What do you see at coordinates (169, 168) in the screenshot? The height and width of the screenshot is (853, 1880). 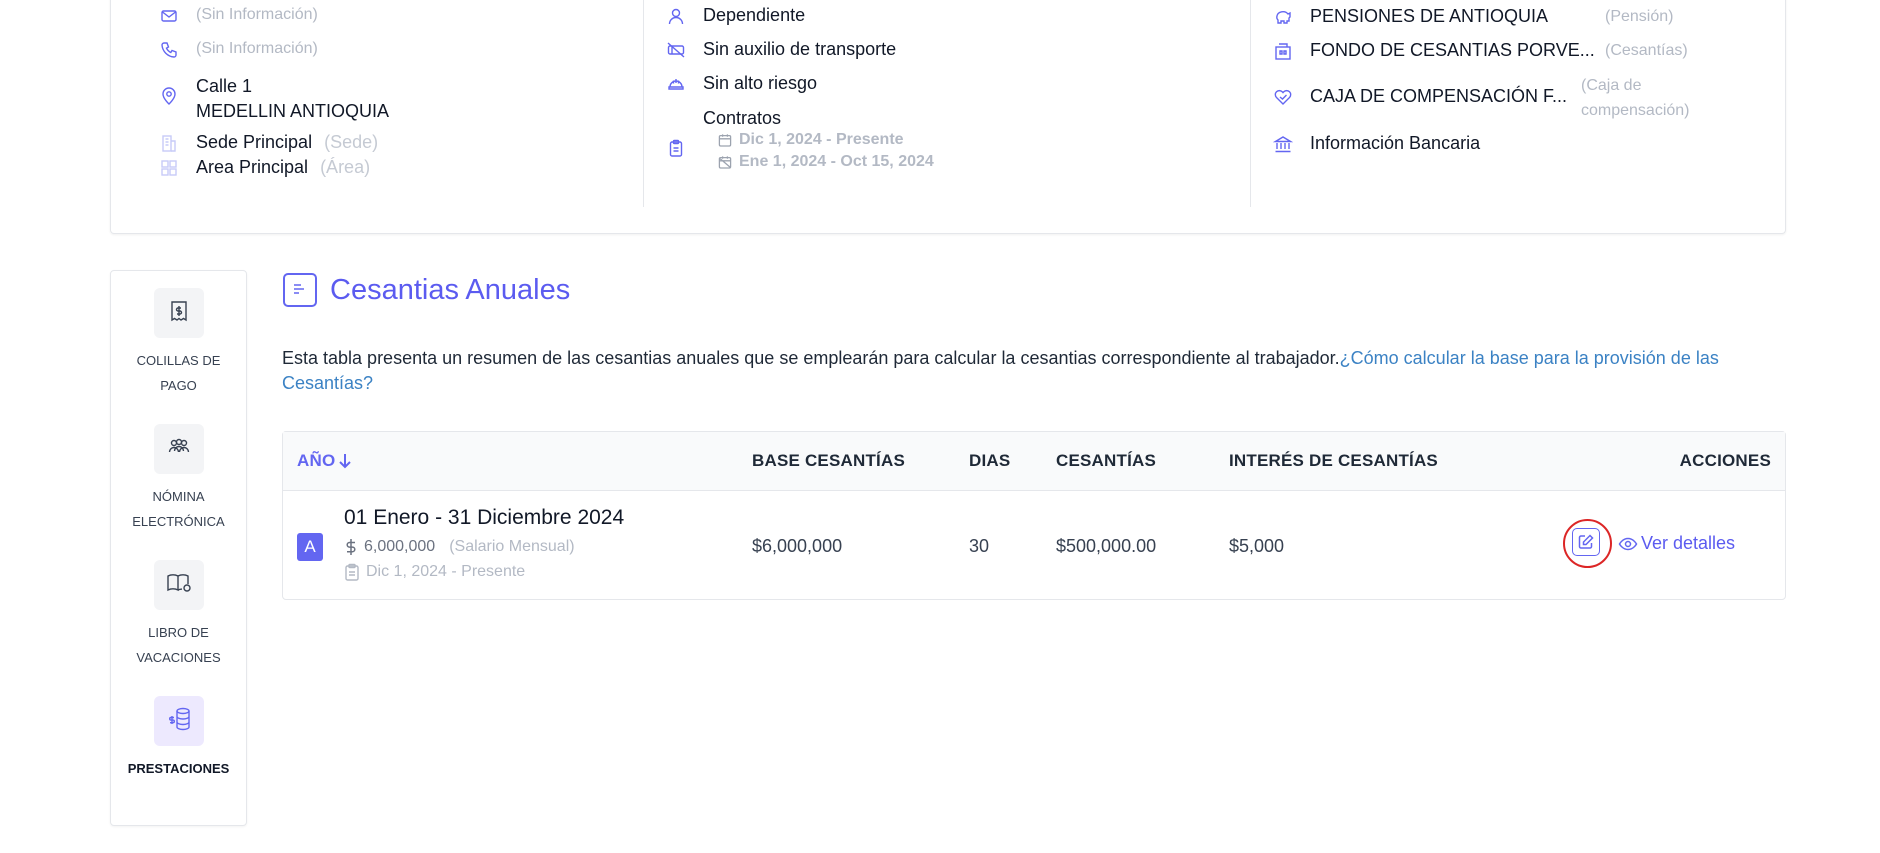 I see `grid-icon` at bounding box center [169, 168].